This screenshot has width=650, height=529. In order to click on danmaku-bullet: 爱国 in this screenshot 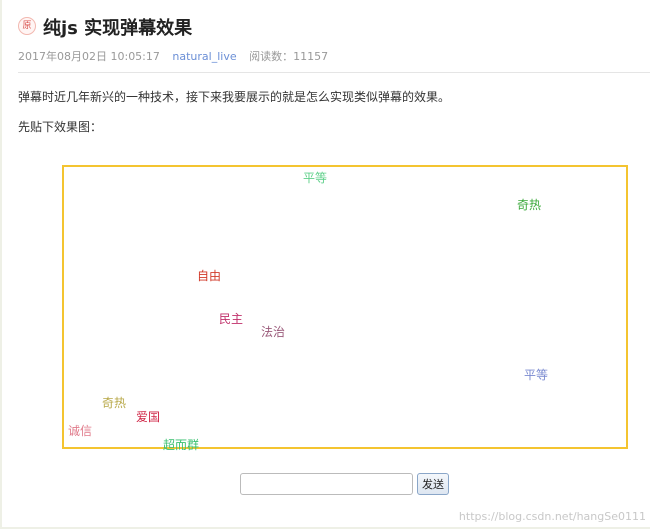, I will do `click(148, 417)`.